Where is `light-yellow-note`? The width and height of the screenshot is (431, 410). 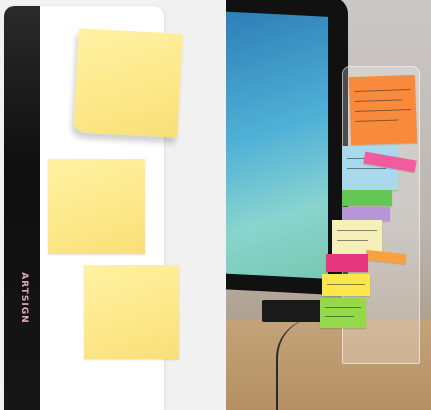
light-yellow-note is located at coordinates (357, 237).